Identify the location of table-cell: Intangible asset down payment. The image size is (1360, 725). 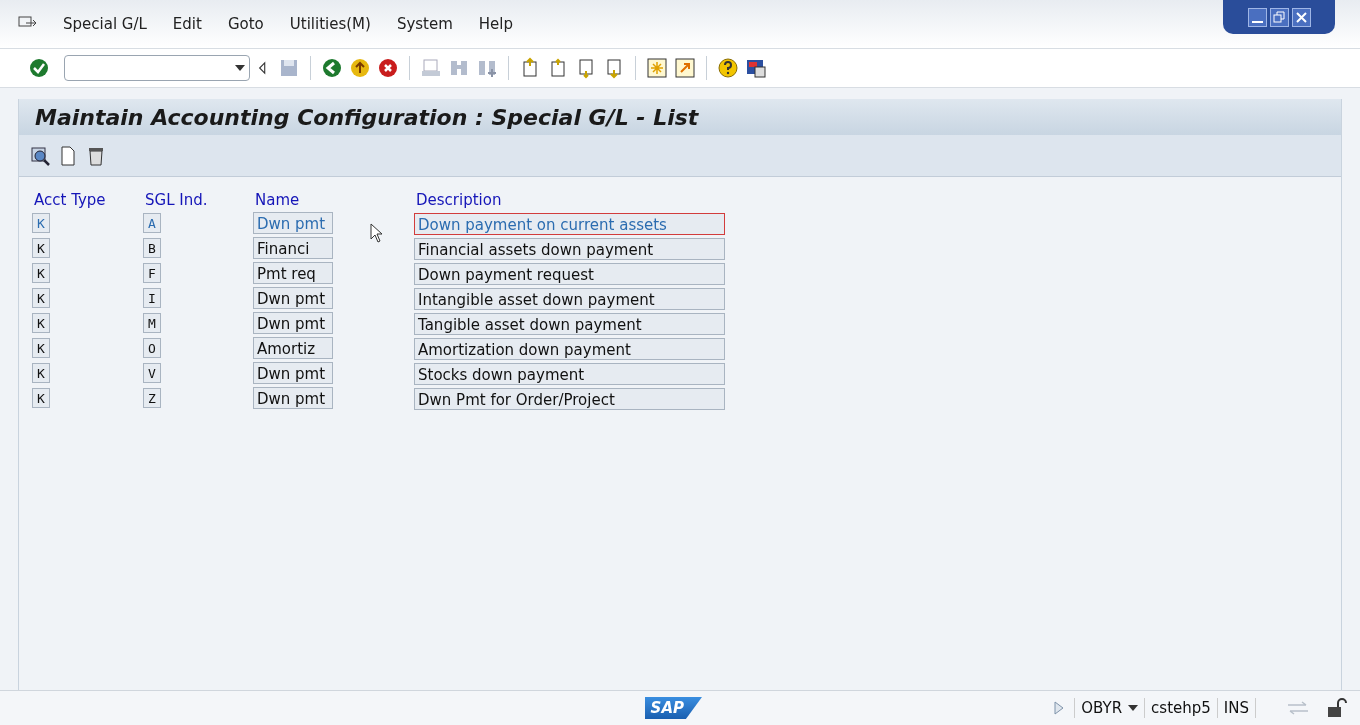
(569, 298).